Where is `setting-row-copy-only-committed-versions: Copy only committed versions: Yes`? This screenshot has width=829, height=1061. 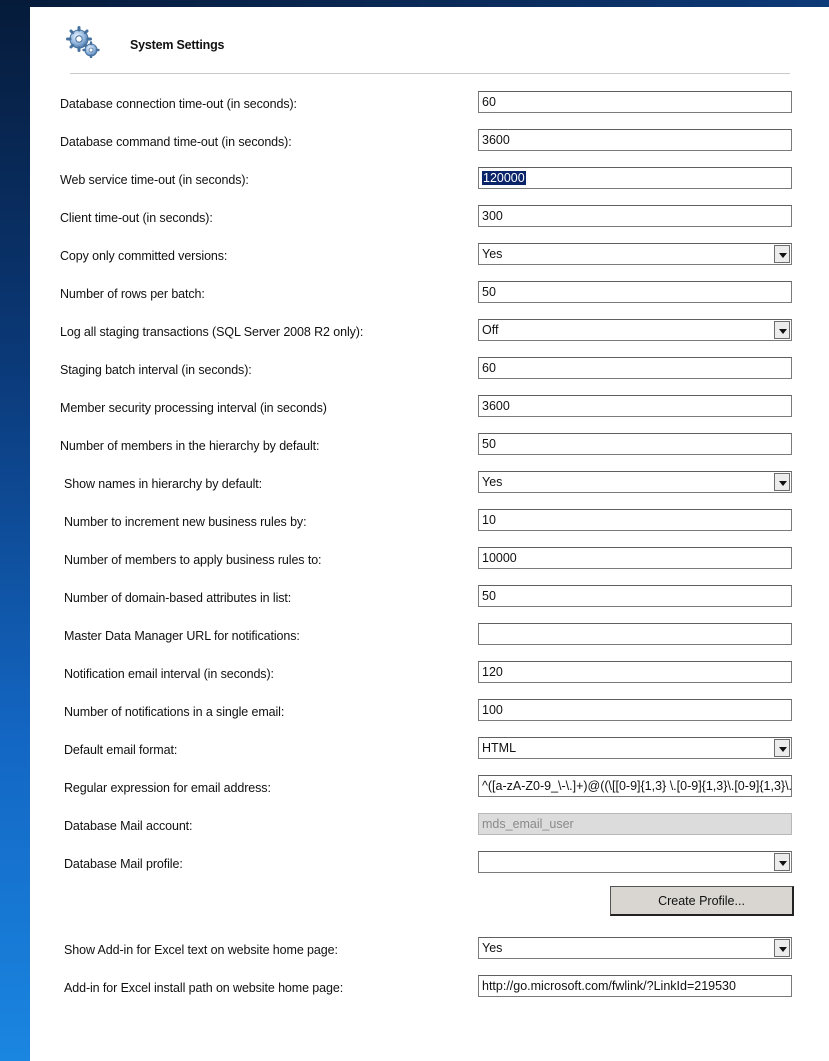
setting-row-copy-only-committed-versions: Copy only committed versions: Yes is located at coordinates (429, 255).